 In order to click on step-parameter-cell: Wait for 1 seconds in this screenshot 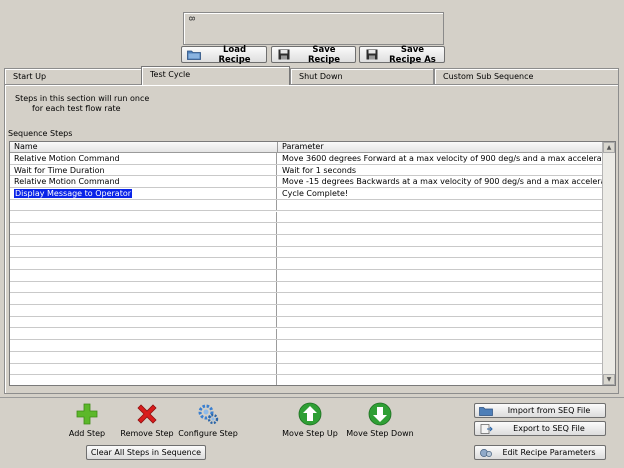, I will do `click(440, 170)`.